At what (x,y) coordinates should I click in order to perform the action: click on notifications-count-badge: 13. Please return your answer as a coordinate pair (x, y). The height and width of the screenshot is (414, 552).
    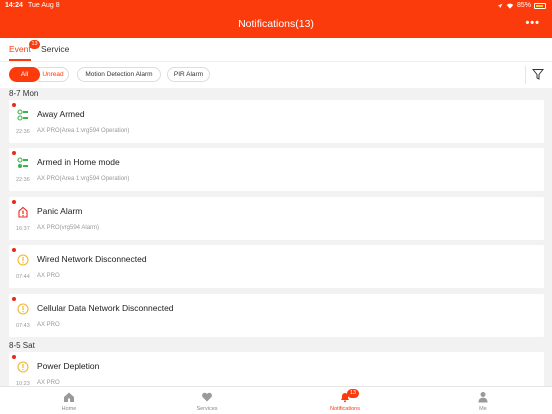
    Looking at the image, I should click on (353, 393).